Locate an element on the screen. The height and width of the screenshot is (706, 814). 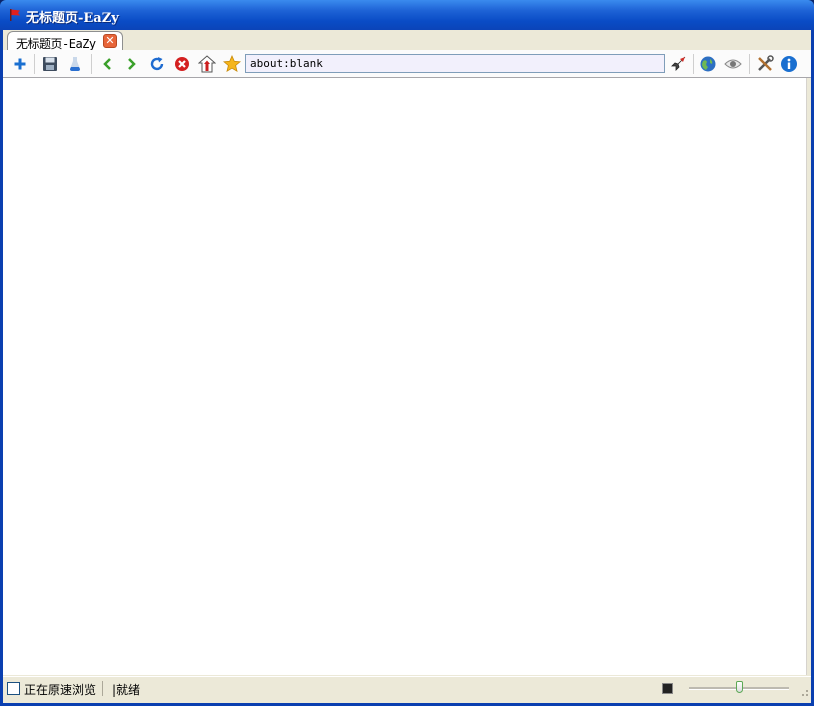
view-button is located at coordinates (733, 64).